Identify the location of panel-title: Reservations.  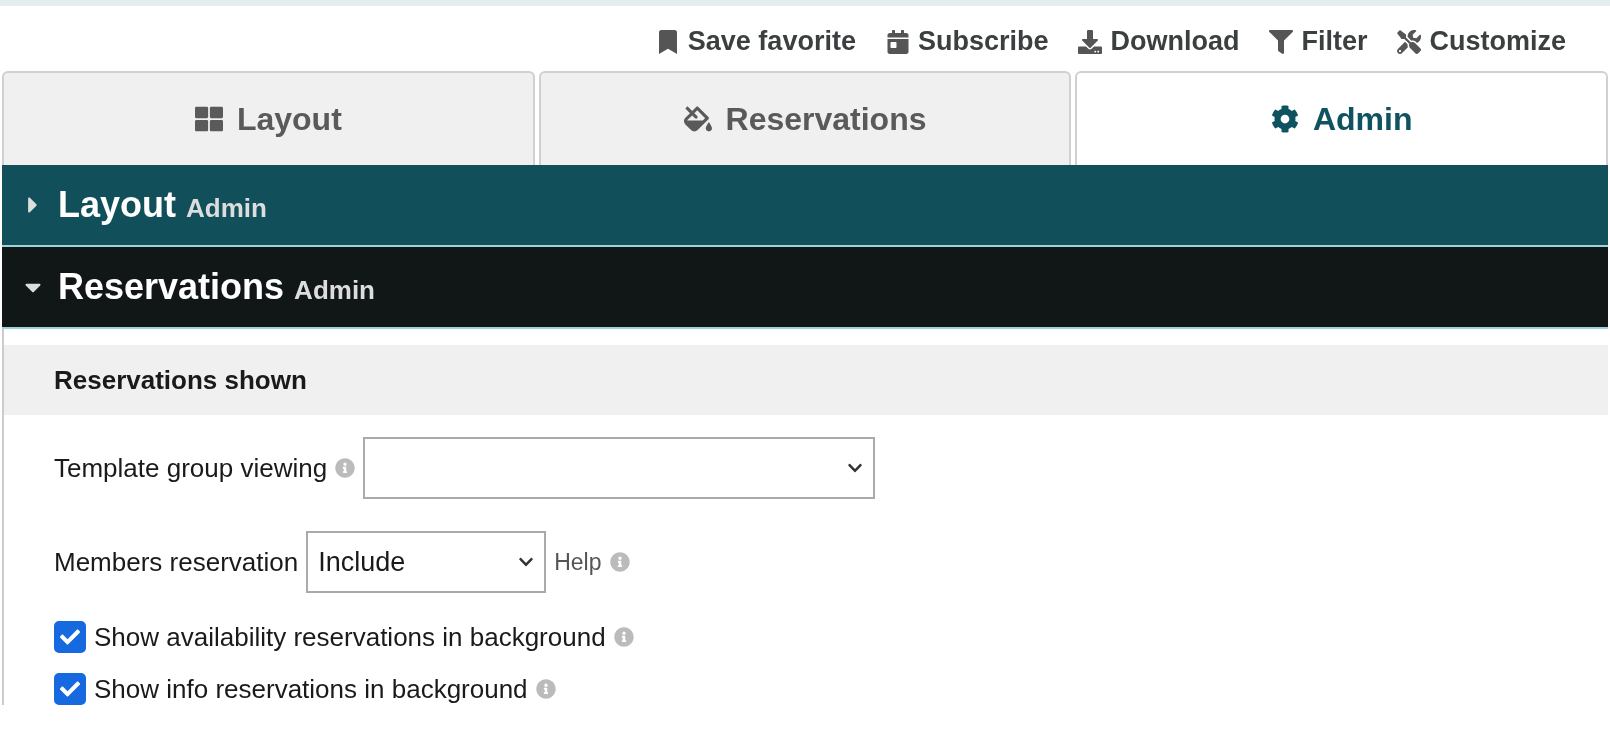
(171, 287).